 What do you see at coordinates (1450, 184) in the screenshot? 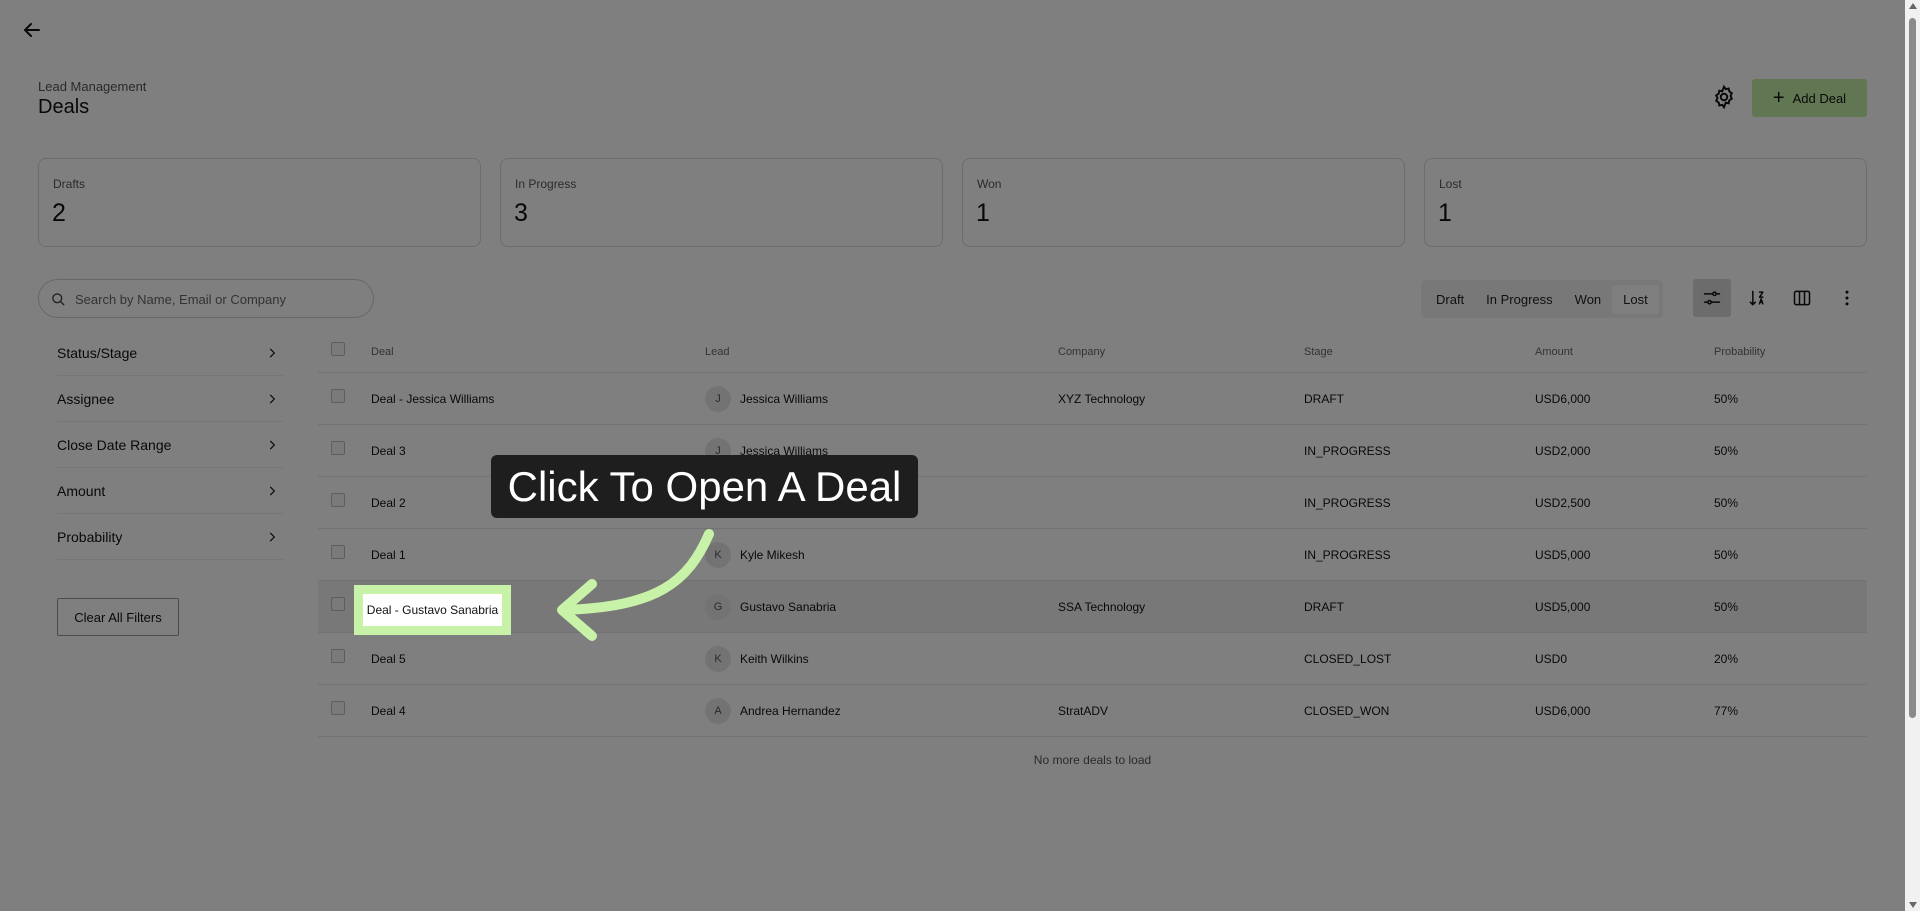
I see `stat-label: Lost` at bounding box center [1450, 184].